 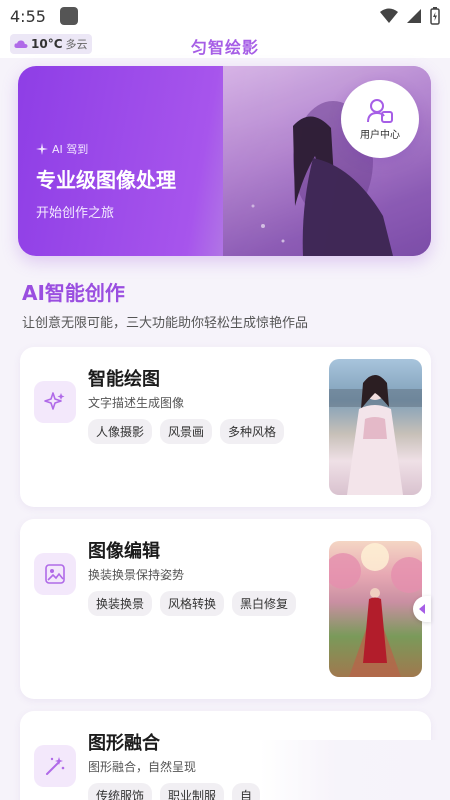 I want to click on card-tags: 换装换景 风格转换 黑白修复, so click(x=192, y=603).